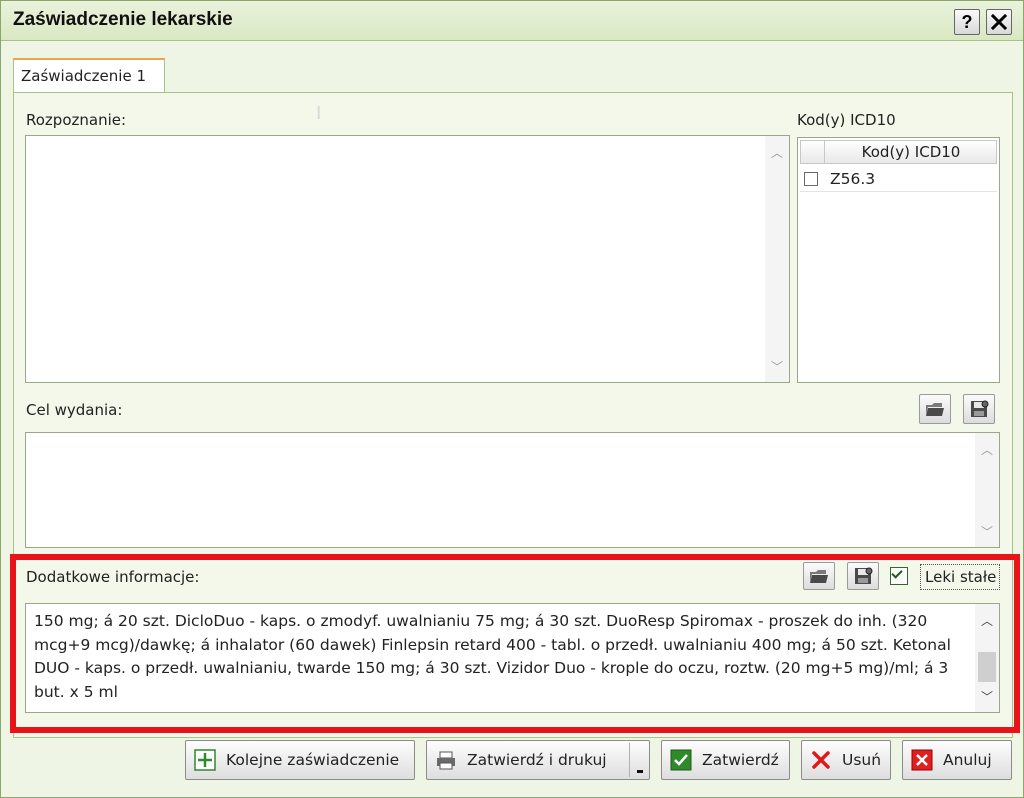 Image resolution: width=1024 pixels, height=798 pixels. I want to click on printer-icon, so click(446, 760).